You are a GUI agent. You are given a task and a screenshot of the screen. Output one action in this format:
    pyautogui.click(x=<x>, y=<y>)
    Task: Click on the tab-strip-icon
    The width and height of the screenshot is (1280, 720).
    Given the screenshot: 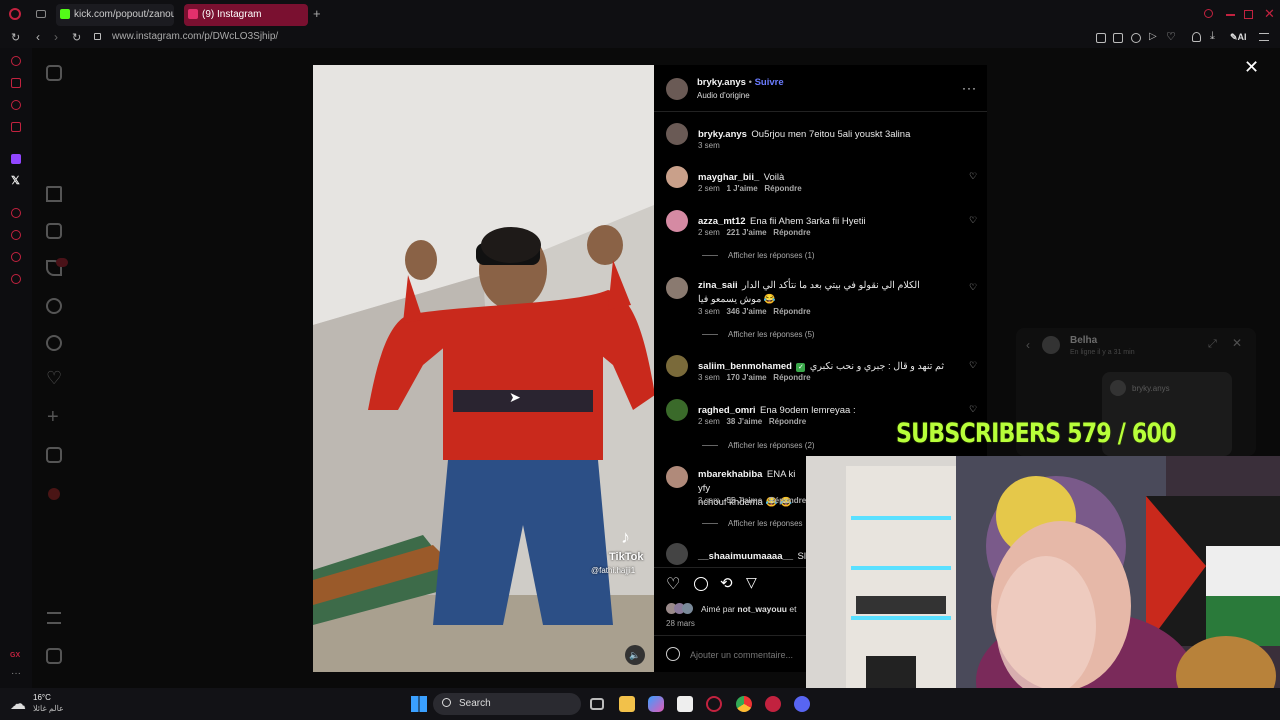 What is the action you would take?
    pyautogui.click(x=41, y=14)
    